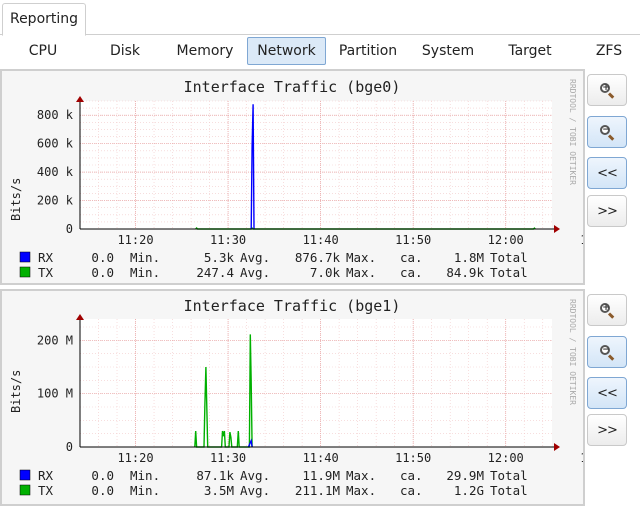 This screenshot has height=506, width=640. I want to click on y-tick-label: 100 M, so click(55, 394).